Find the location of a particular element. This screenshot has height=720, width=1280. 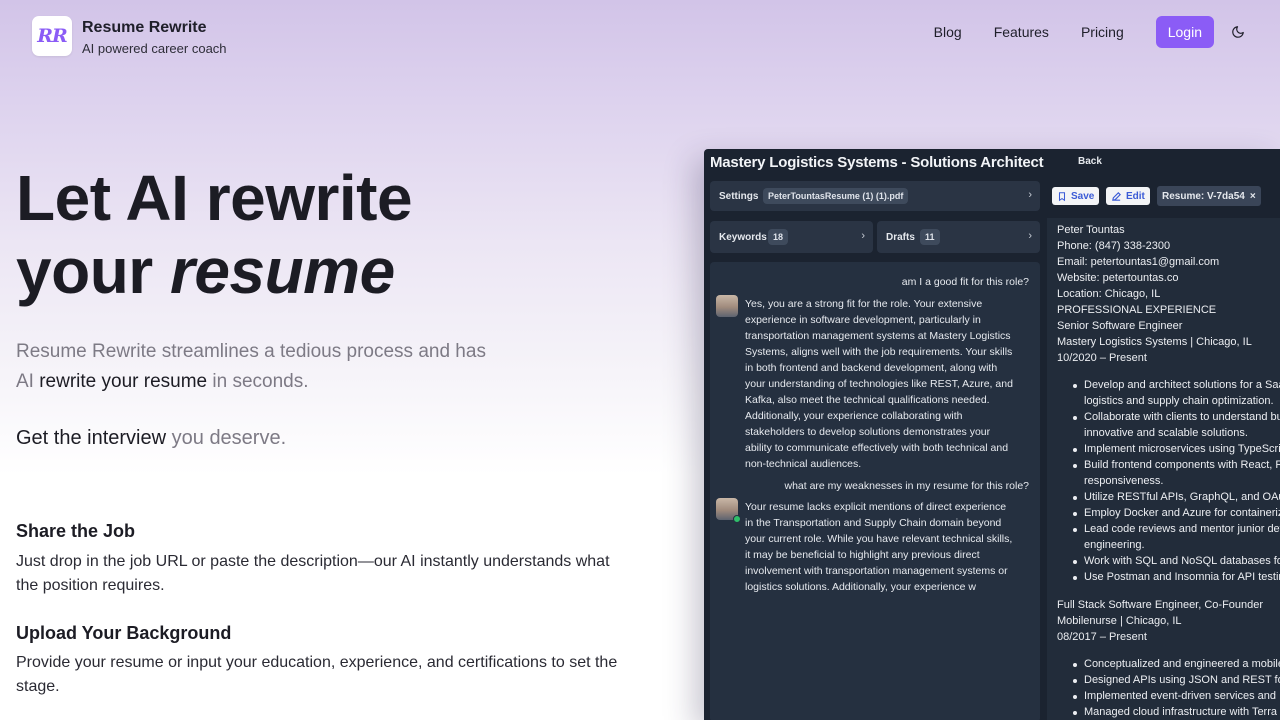

hero-sub-end: in seconds. is located at coordinates (258, 381).